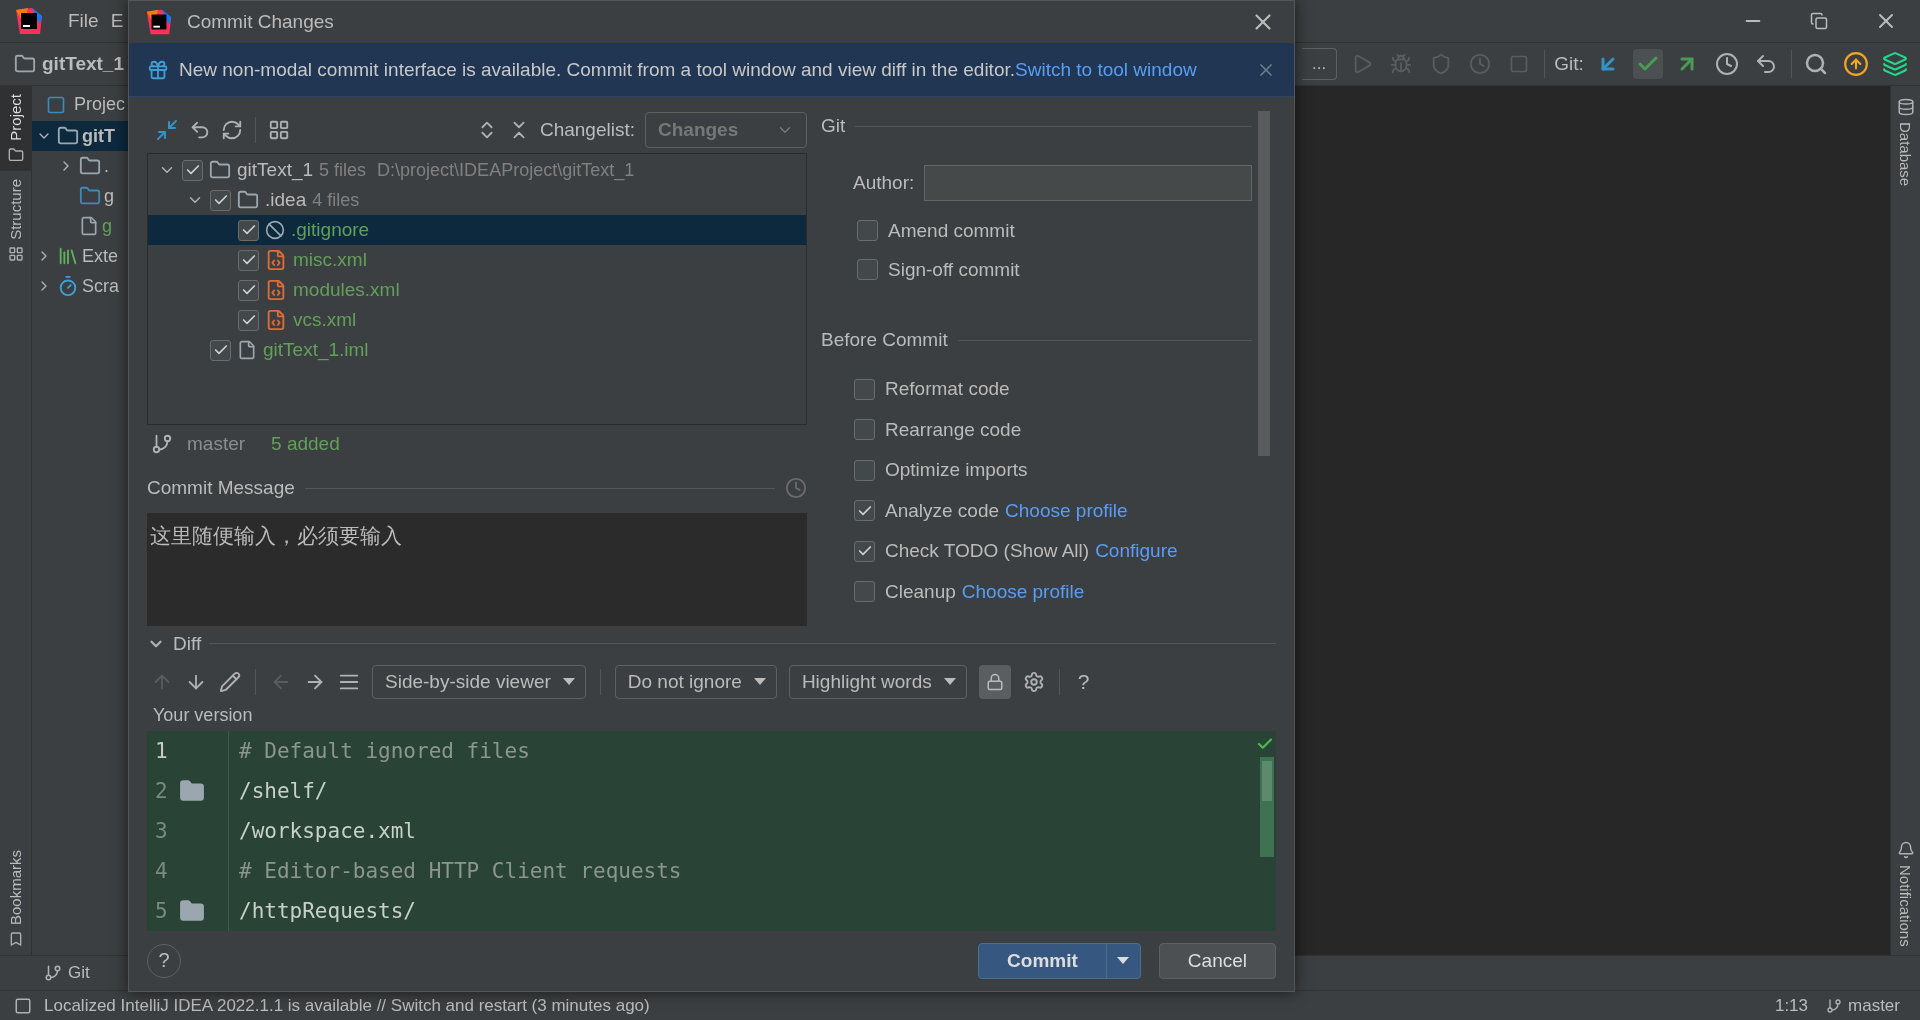  I want to click on project-tree-item: Scra, so click(80, 286).